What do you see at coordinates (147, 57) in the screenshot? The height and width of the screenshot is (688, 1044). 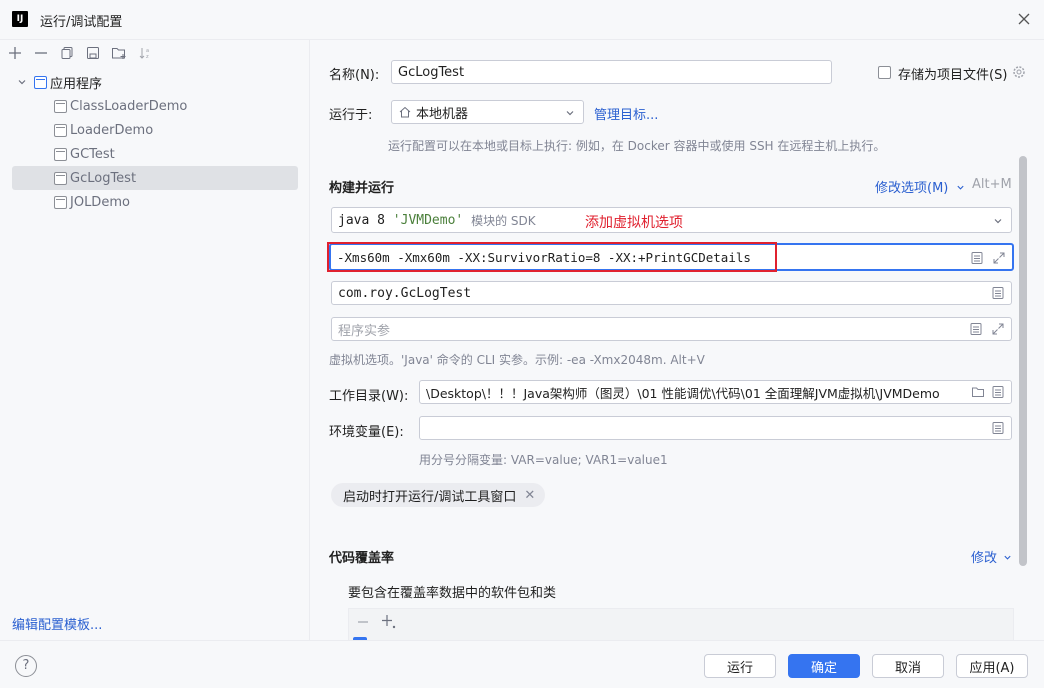 I see `svg-text: z` at bounding box center [147, 57].